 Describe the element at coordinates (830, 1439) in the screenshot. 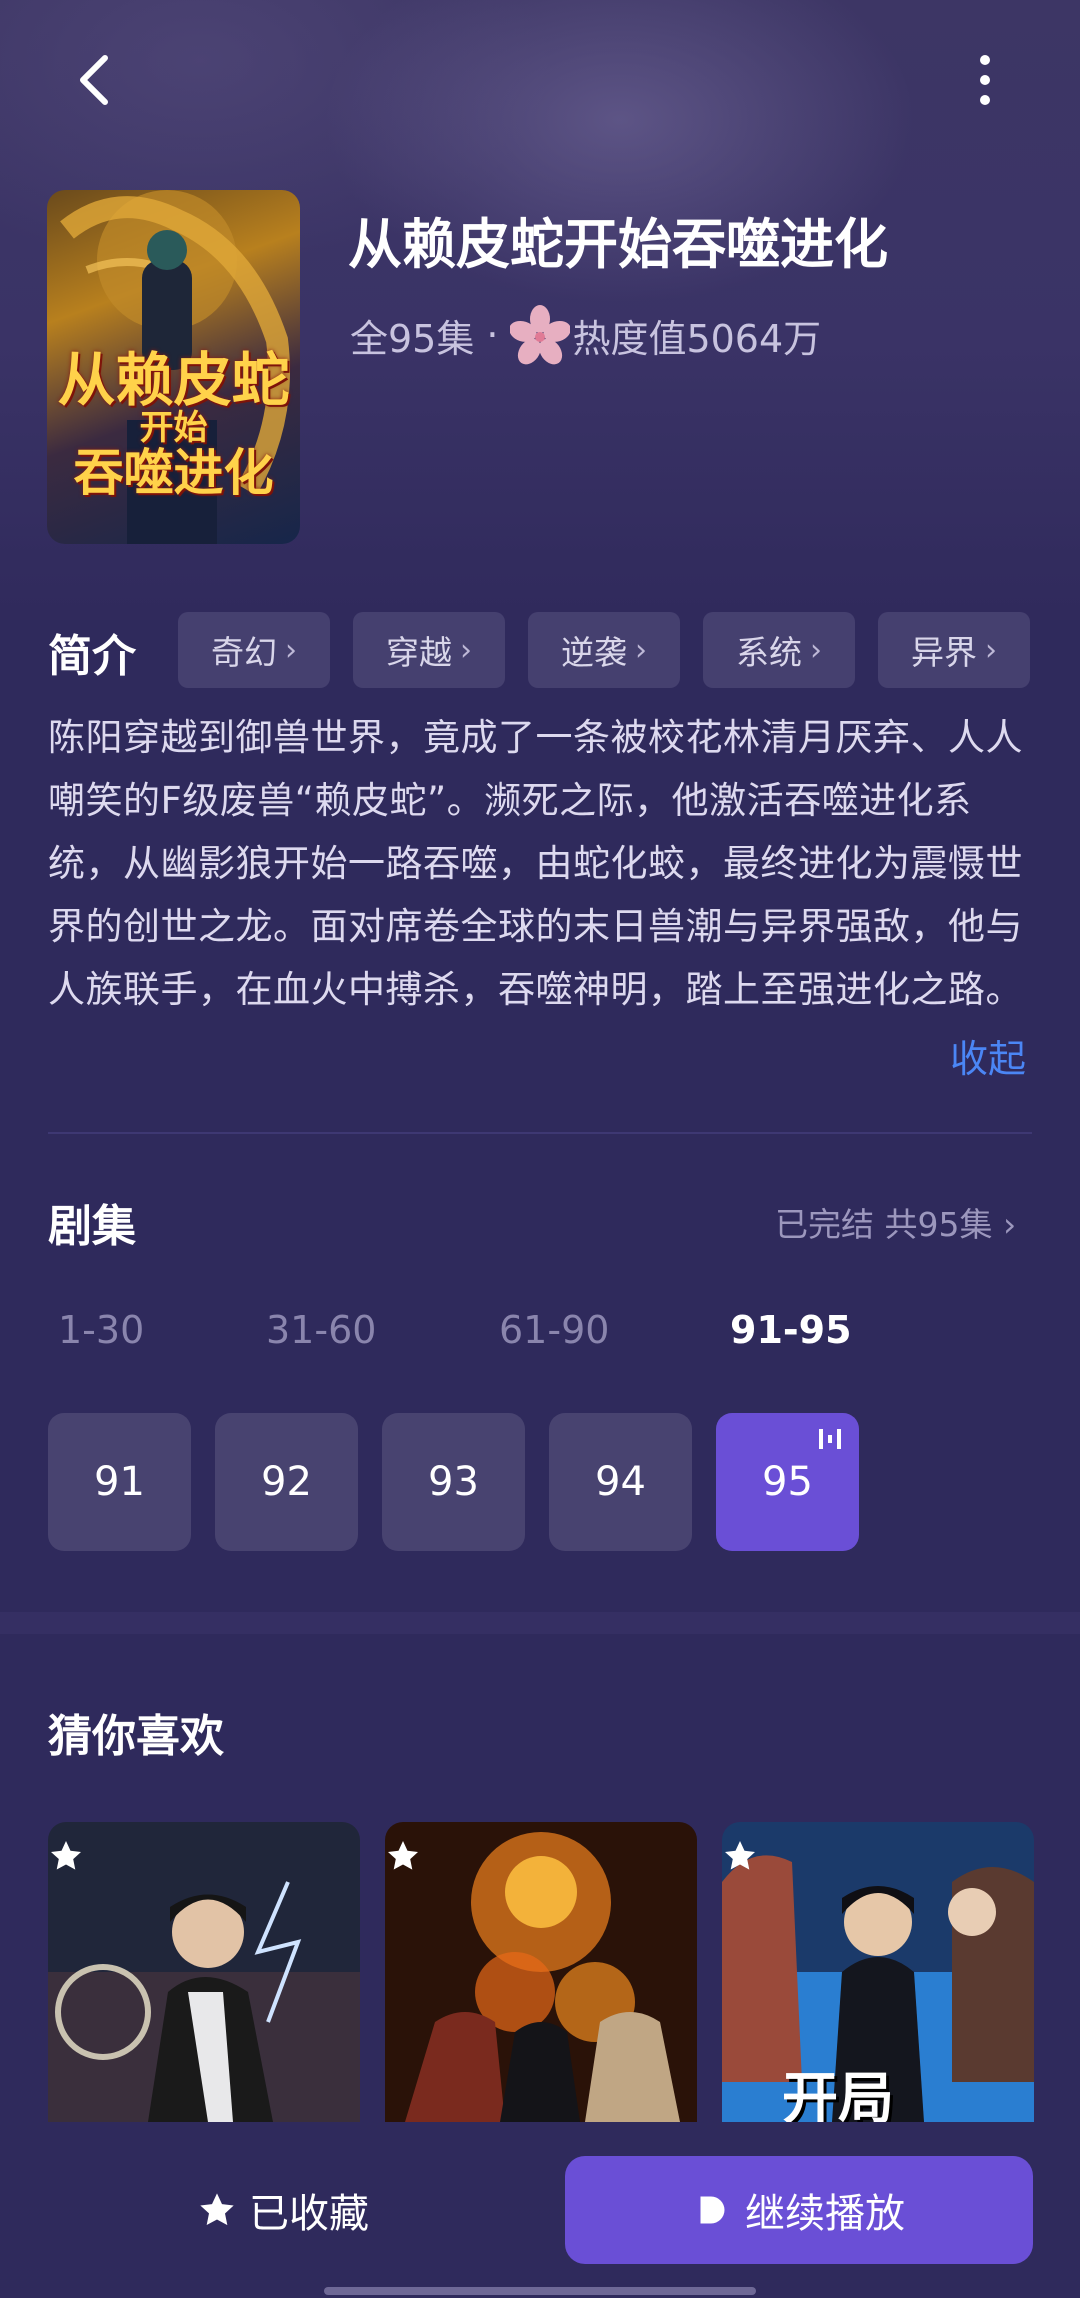

I see `now-playing-icon` at that location.